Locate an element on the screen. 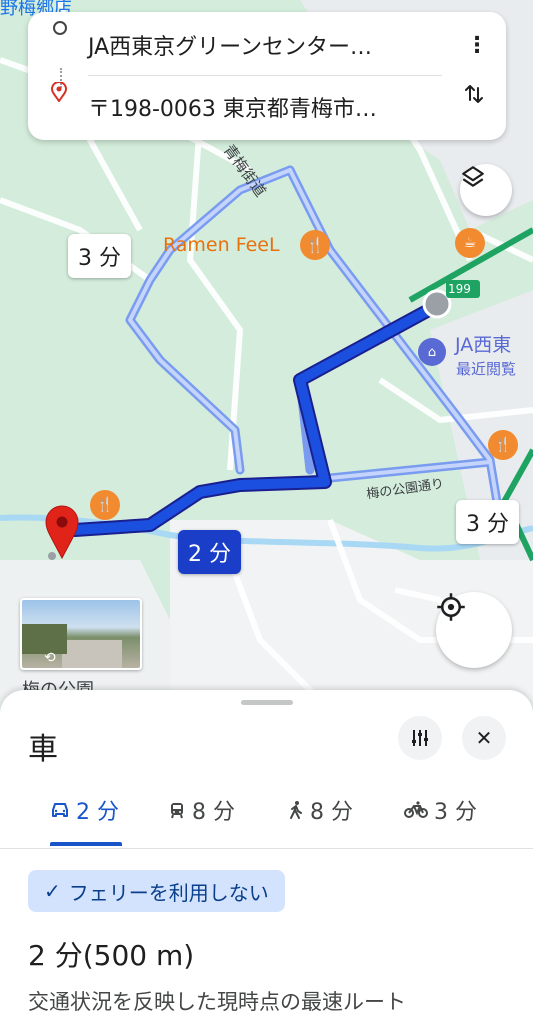 The image size is (533, 1024). layers-icon is located at coordinates (473, 176).